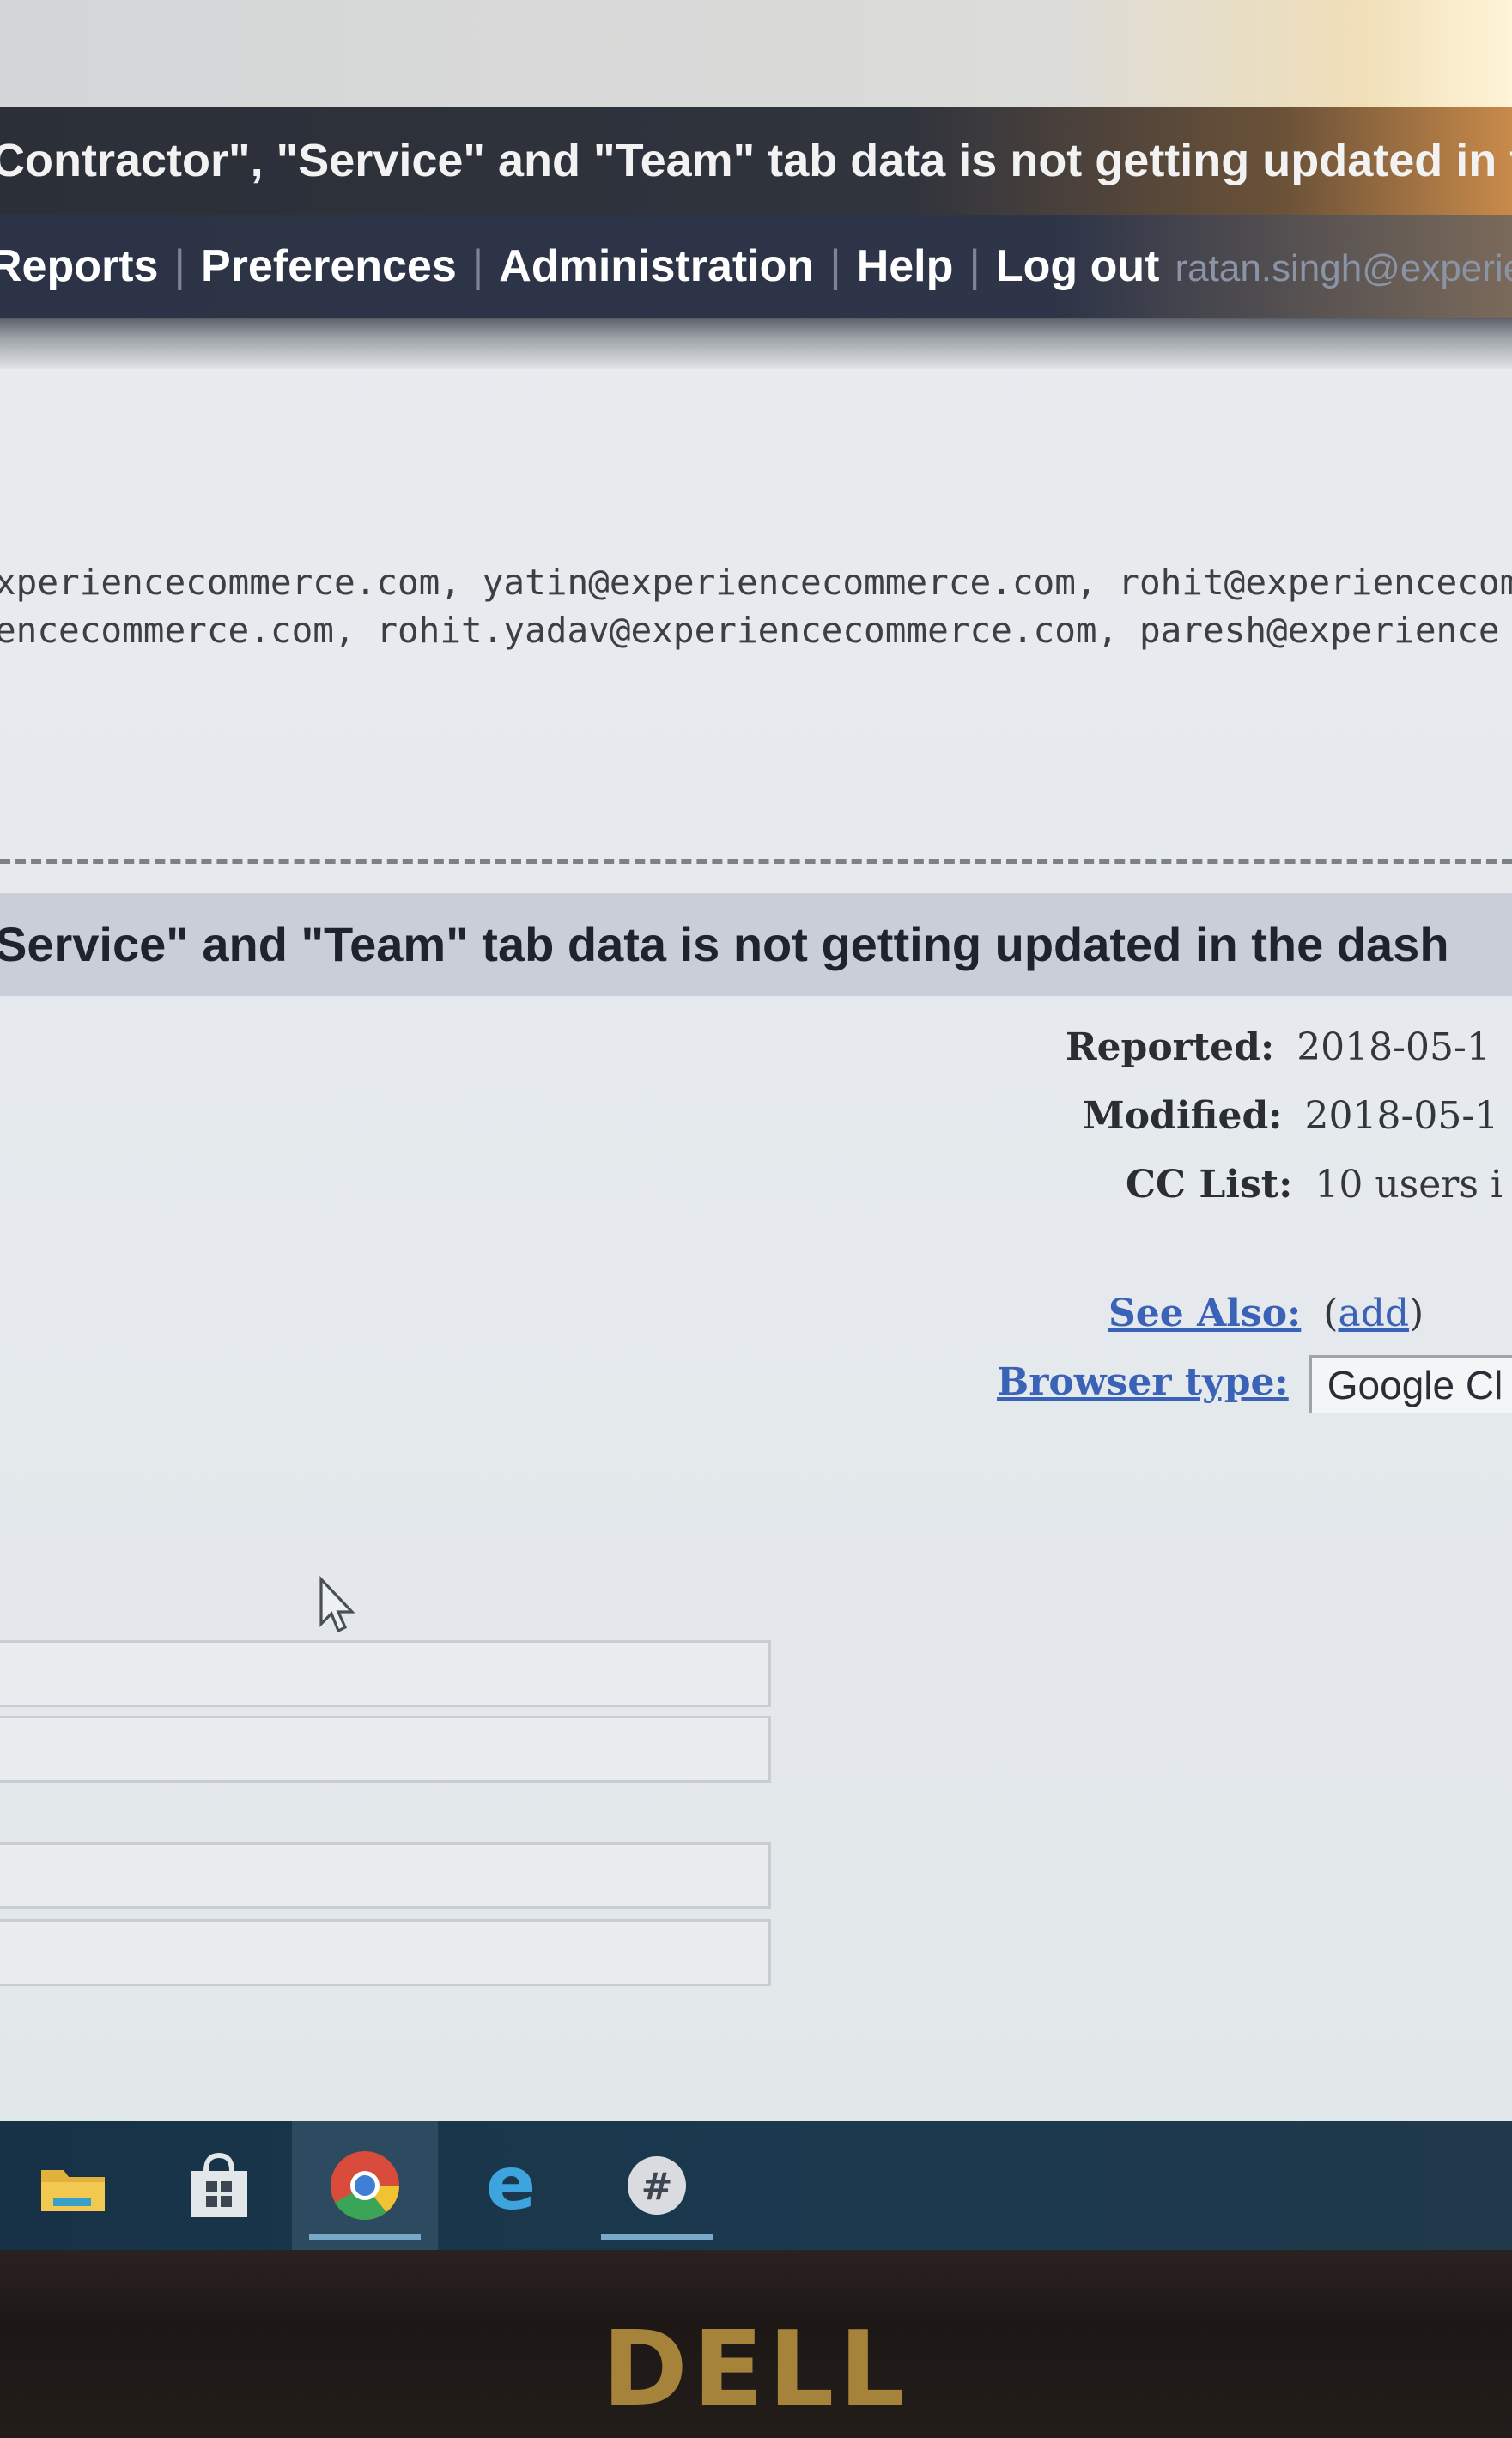 The image size is (1512, 2438). What do you see at coordinates (756, 861) in the screenshot?
I see `section-divider` at bounding box center [756, 861].